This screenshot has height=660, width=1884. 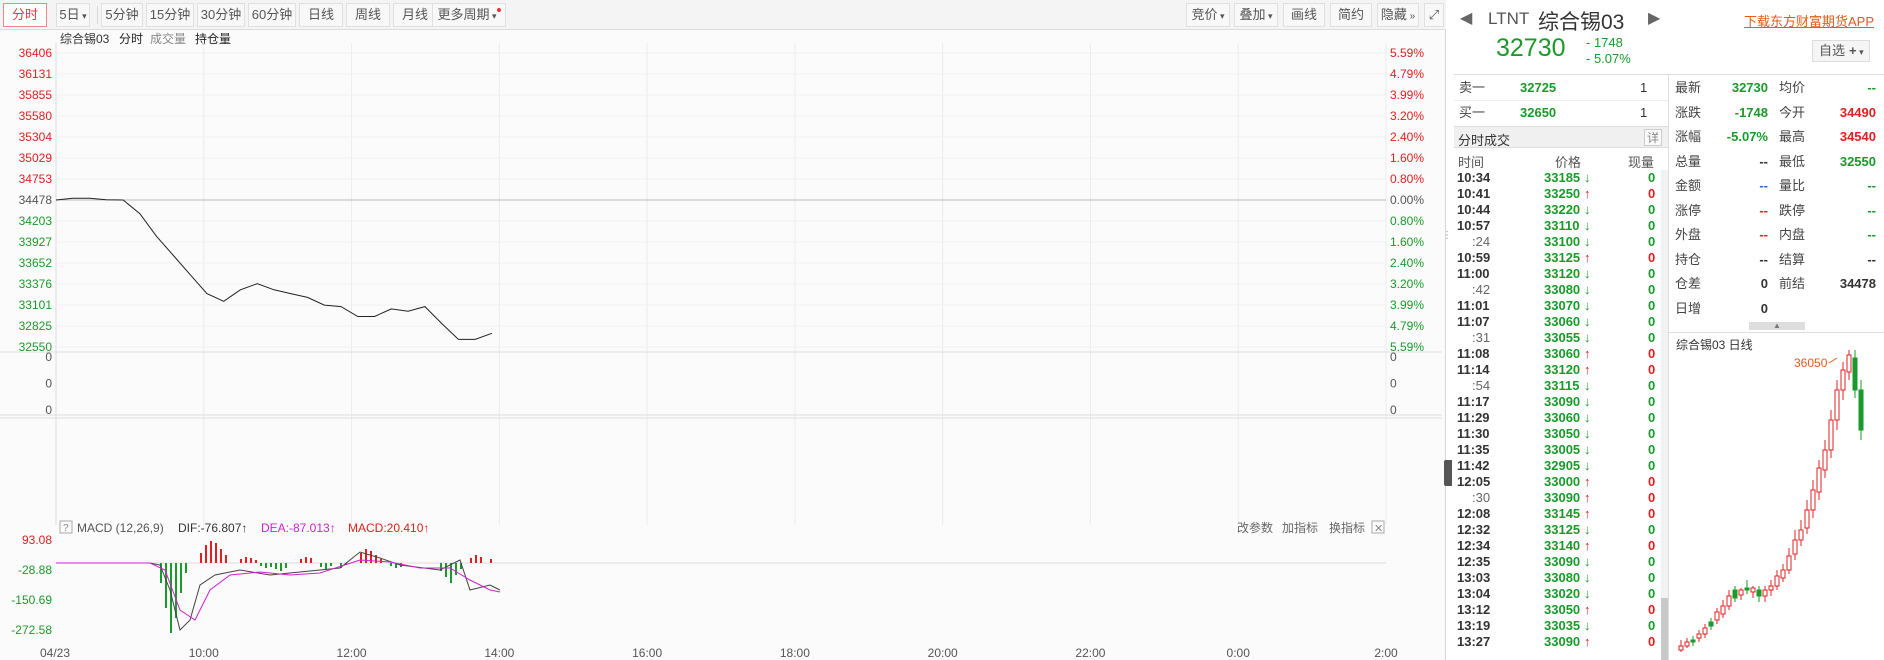 What do you see at coordinates (1557, 514) in the screenshot?
I see `trade-row: 12:08 33145 ↑ 0` at bounding box center [1557, 514].